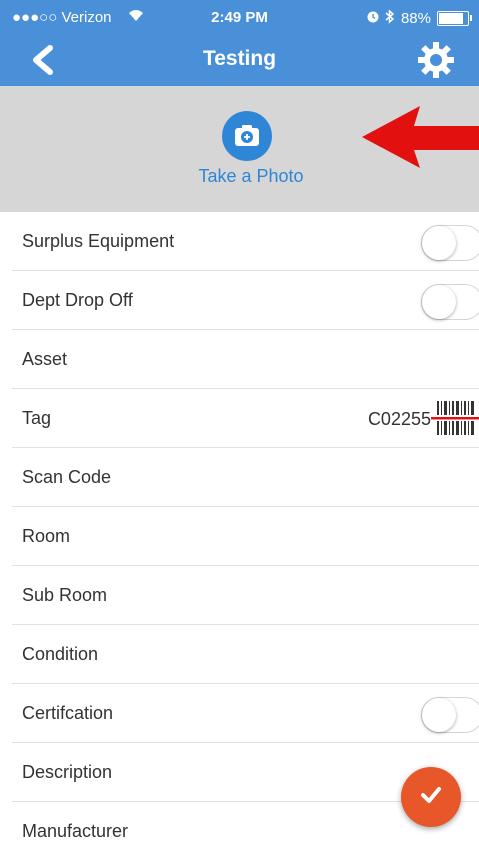  I want to click on manufacturer-label: Manufacturer, so click(75, 830).